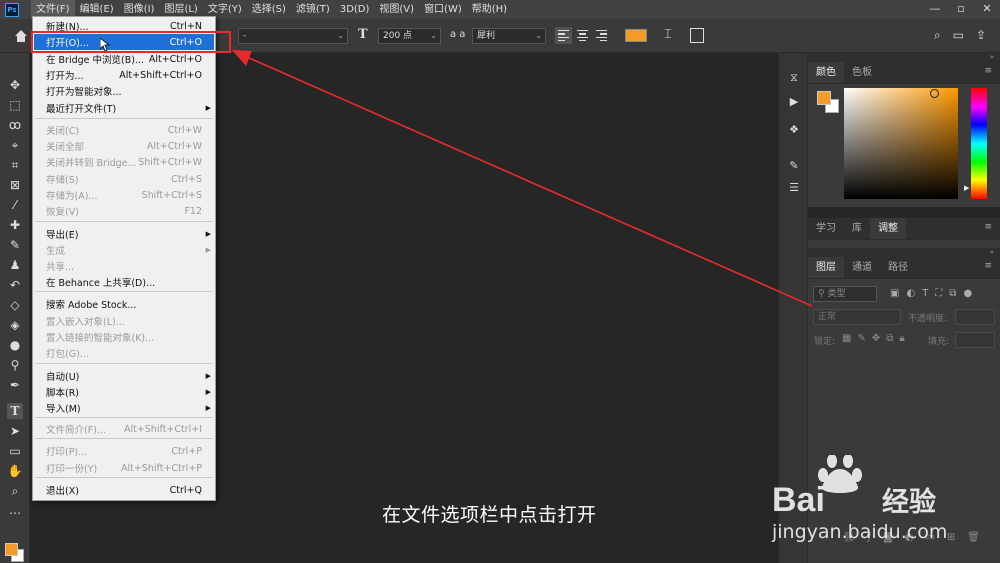  What do you see at coordinates (124, 490) in the screenshot?
I see `file-menu-item: 退出(X) Ctrl+Q` at bounding box center [124, 490].